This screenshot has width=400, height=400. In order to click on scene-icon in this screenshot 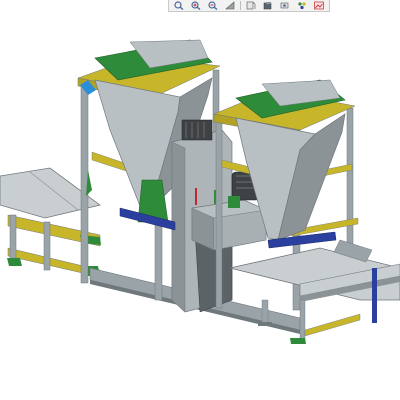, I will do `click(319, 5)`.